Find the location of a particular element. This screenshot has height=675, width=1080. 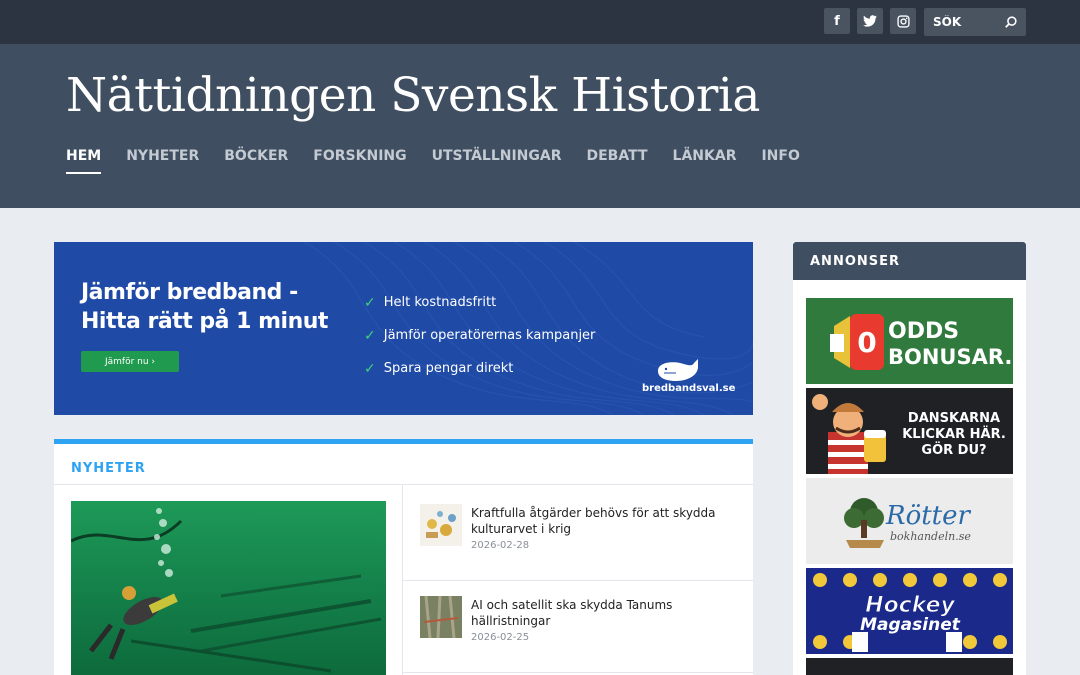

banner-brand: bredbandsval.se is located at coordinates (689, 388).